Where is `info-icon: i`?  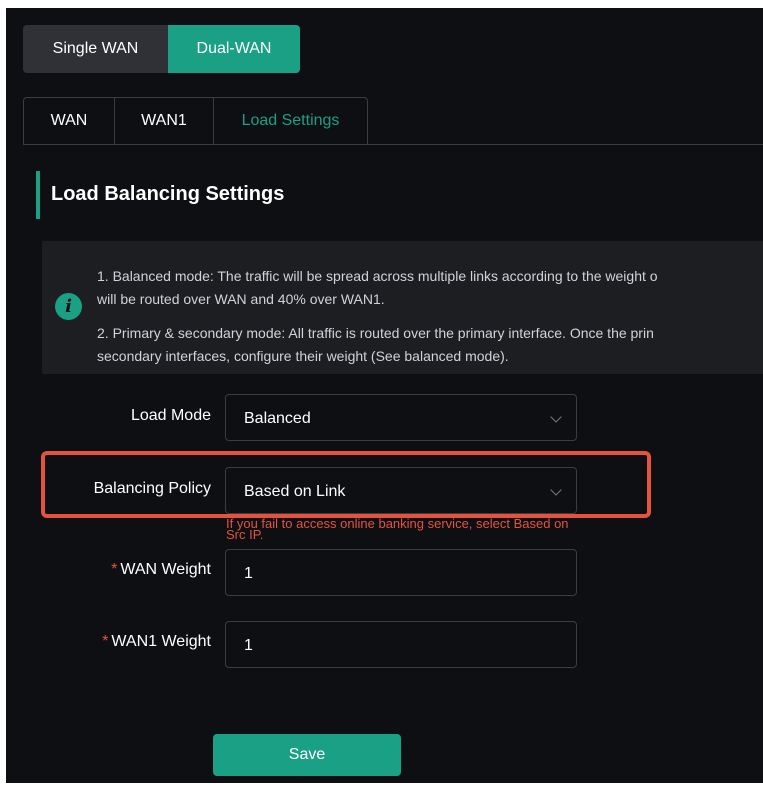
info-icon: i is located at coordinates (68, 306).